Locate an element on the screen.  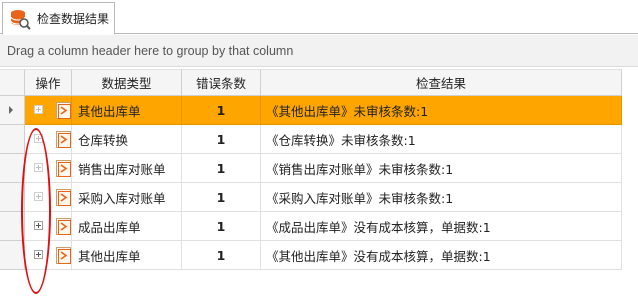
table-row: 其他出库单 1 《其他出库单》未审核条数:1 is located at coordinates (311, 110).